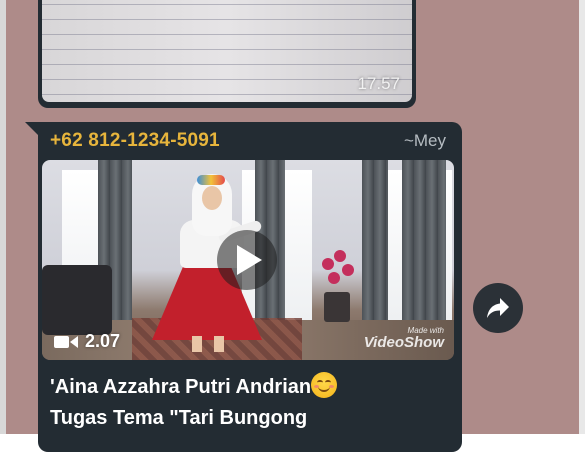  Describe the element at coordinates (378, 83) in the screenshot. I see `previous-message-time: 17.57` at that location.